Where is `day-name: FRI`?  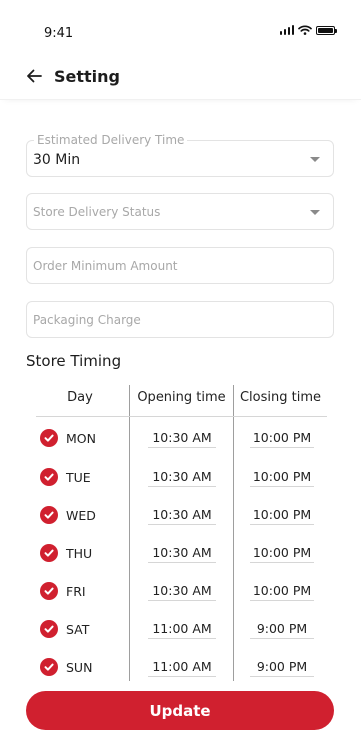 day-name: FRI is located at coordinates (76, 591).